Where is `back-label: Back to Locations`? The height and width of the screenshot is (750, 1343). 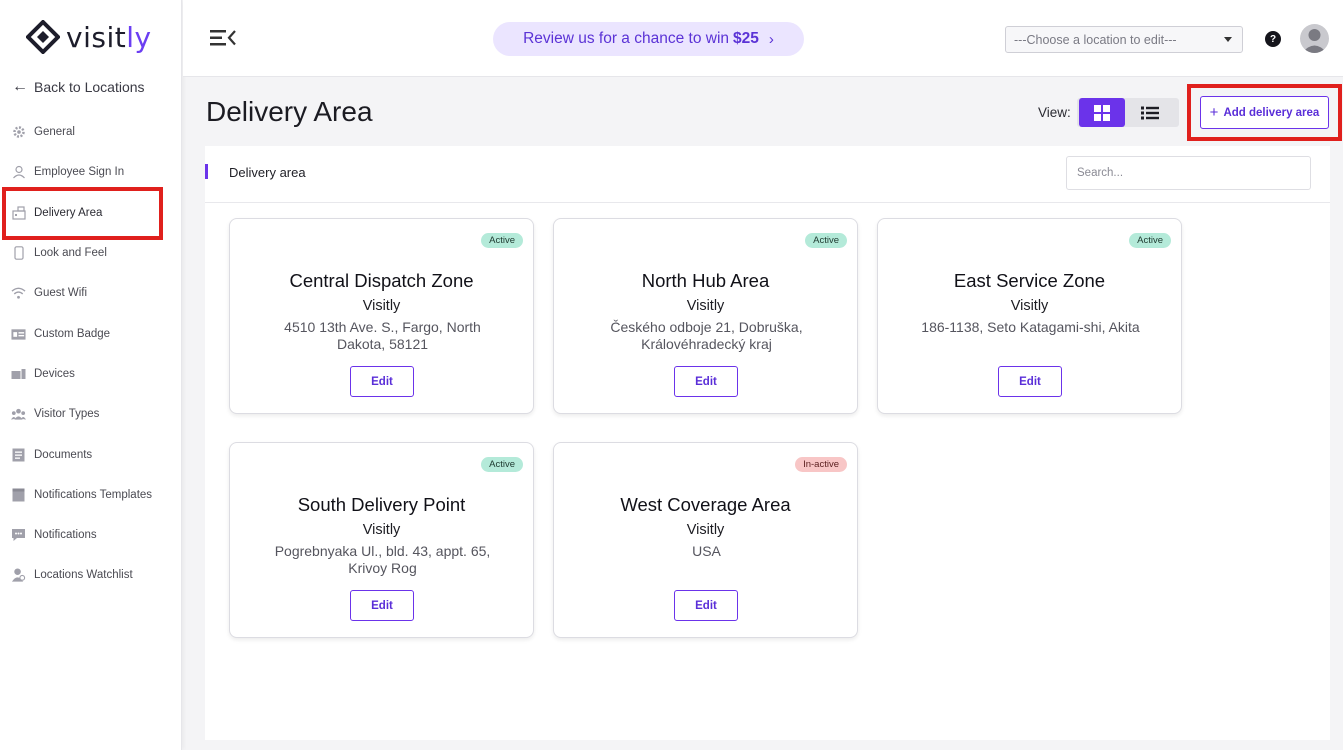 back-label: Back to Locations is located at coordinates (89, 87).